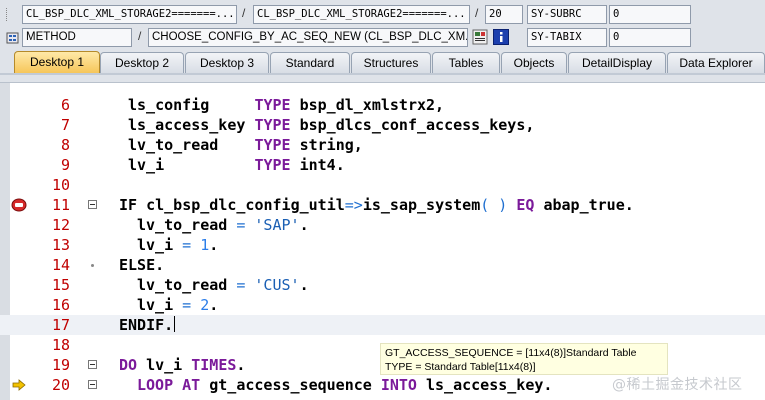 The image size is (765, 400). Describe the element at coordinates (147, 325) in the screenshot. I see `code-text: ENDIF.` at that location.